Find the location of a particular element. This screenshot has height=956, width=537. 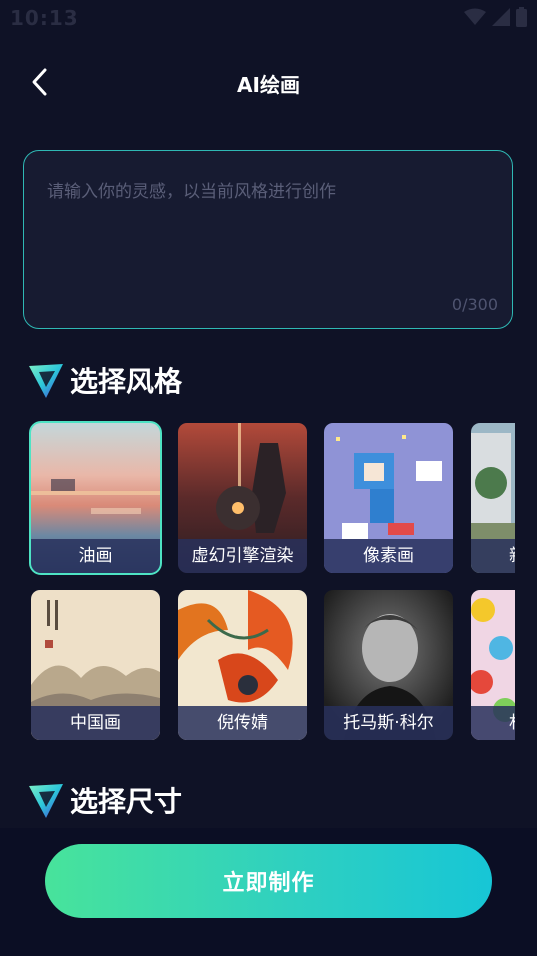

style-section-title: 选择风格 is located at coordinates (104, 380).